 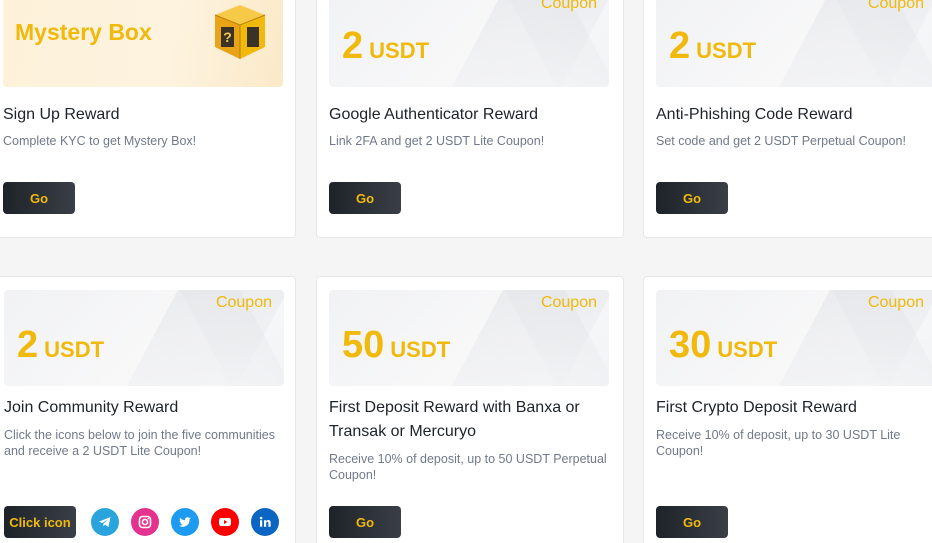 What do you see at coordinates (105, 522) in the screenshot?
I see `telegram-icon` at bounding box center [105, 522].